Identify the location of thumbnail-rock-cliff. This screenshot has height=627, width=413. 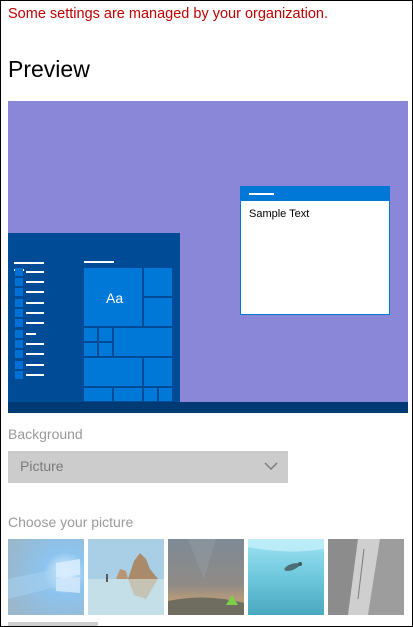
(366, 577).